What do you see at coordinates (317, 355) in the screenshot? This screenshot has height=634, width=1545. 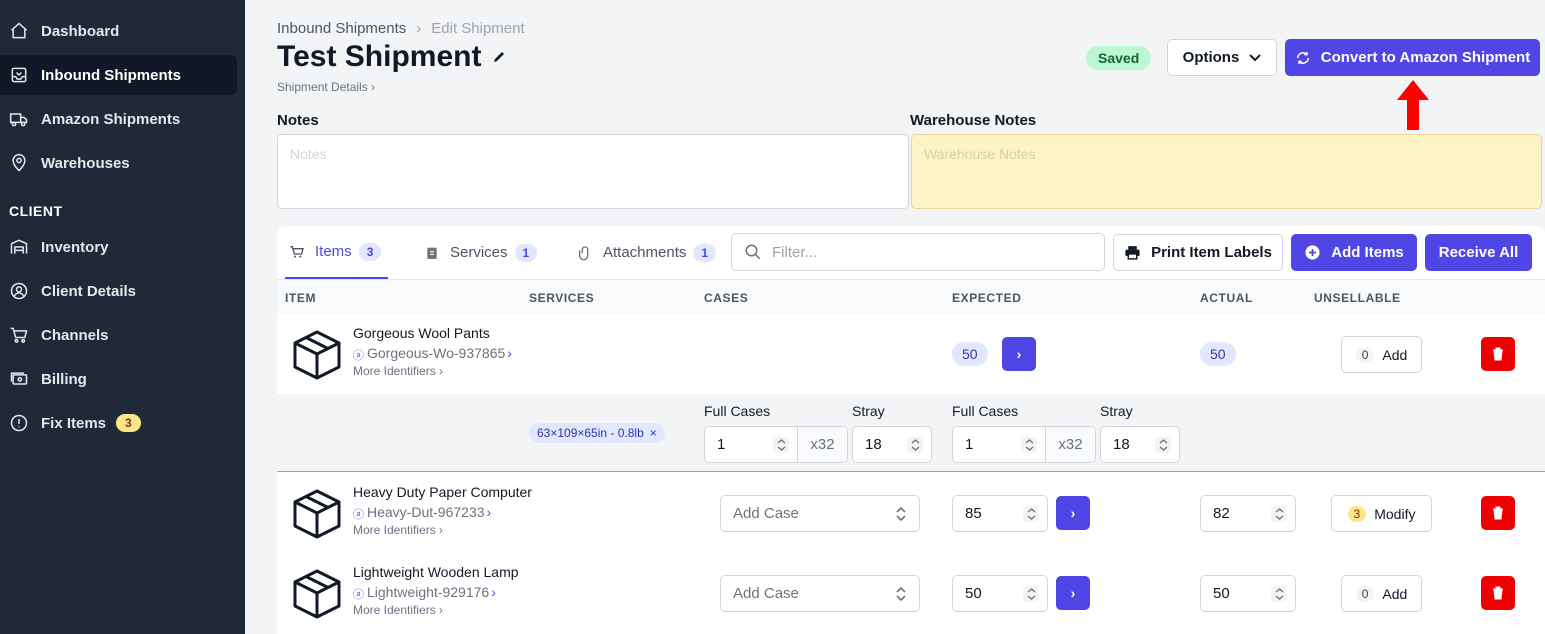 I see `package-icon` at bounding box center [317, 355].